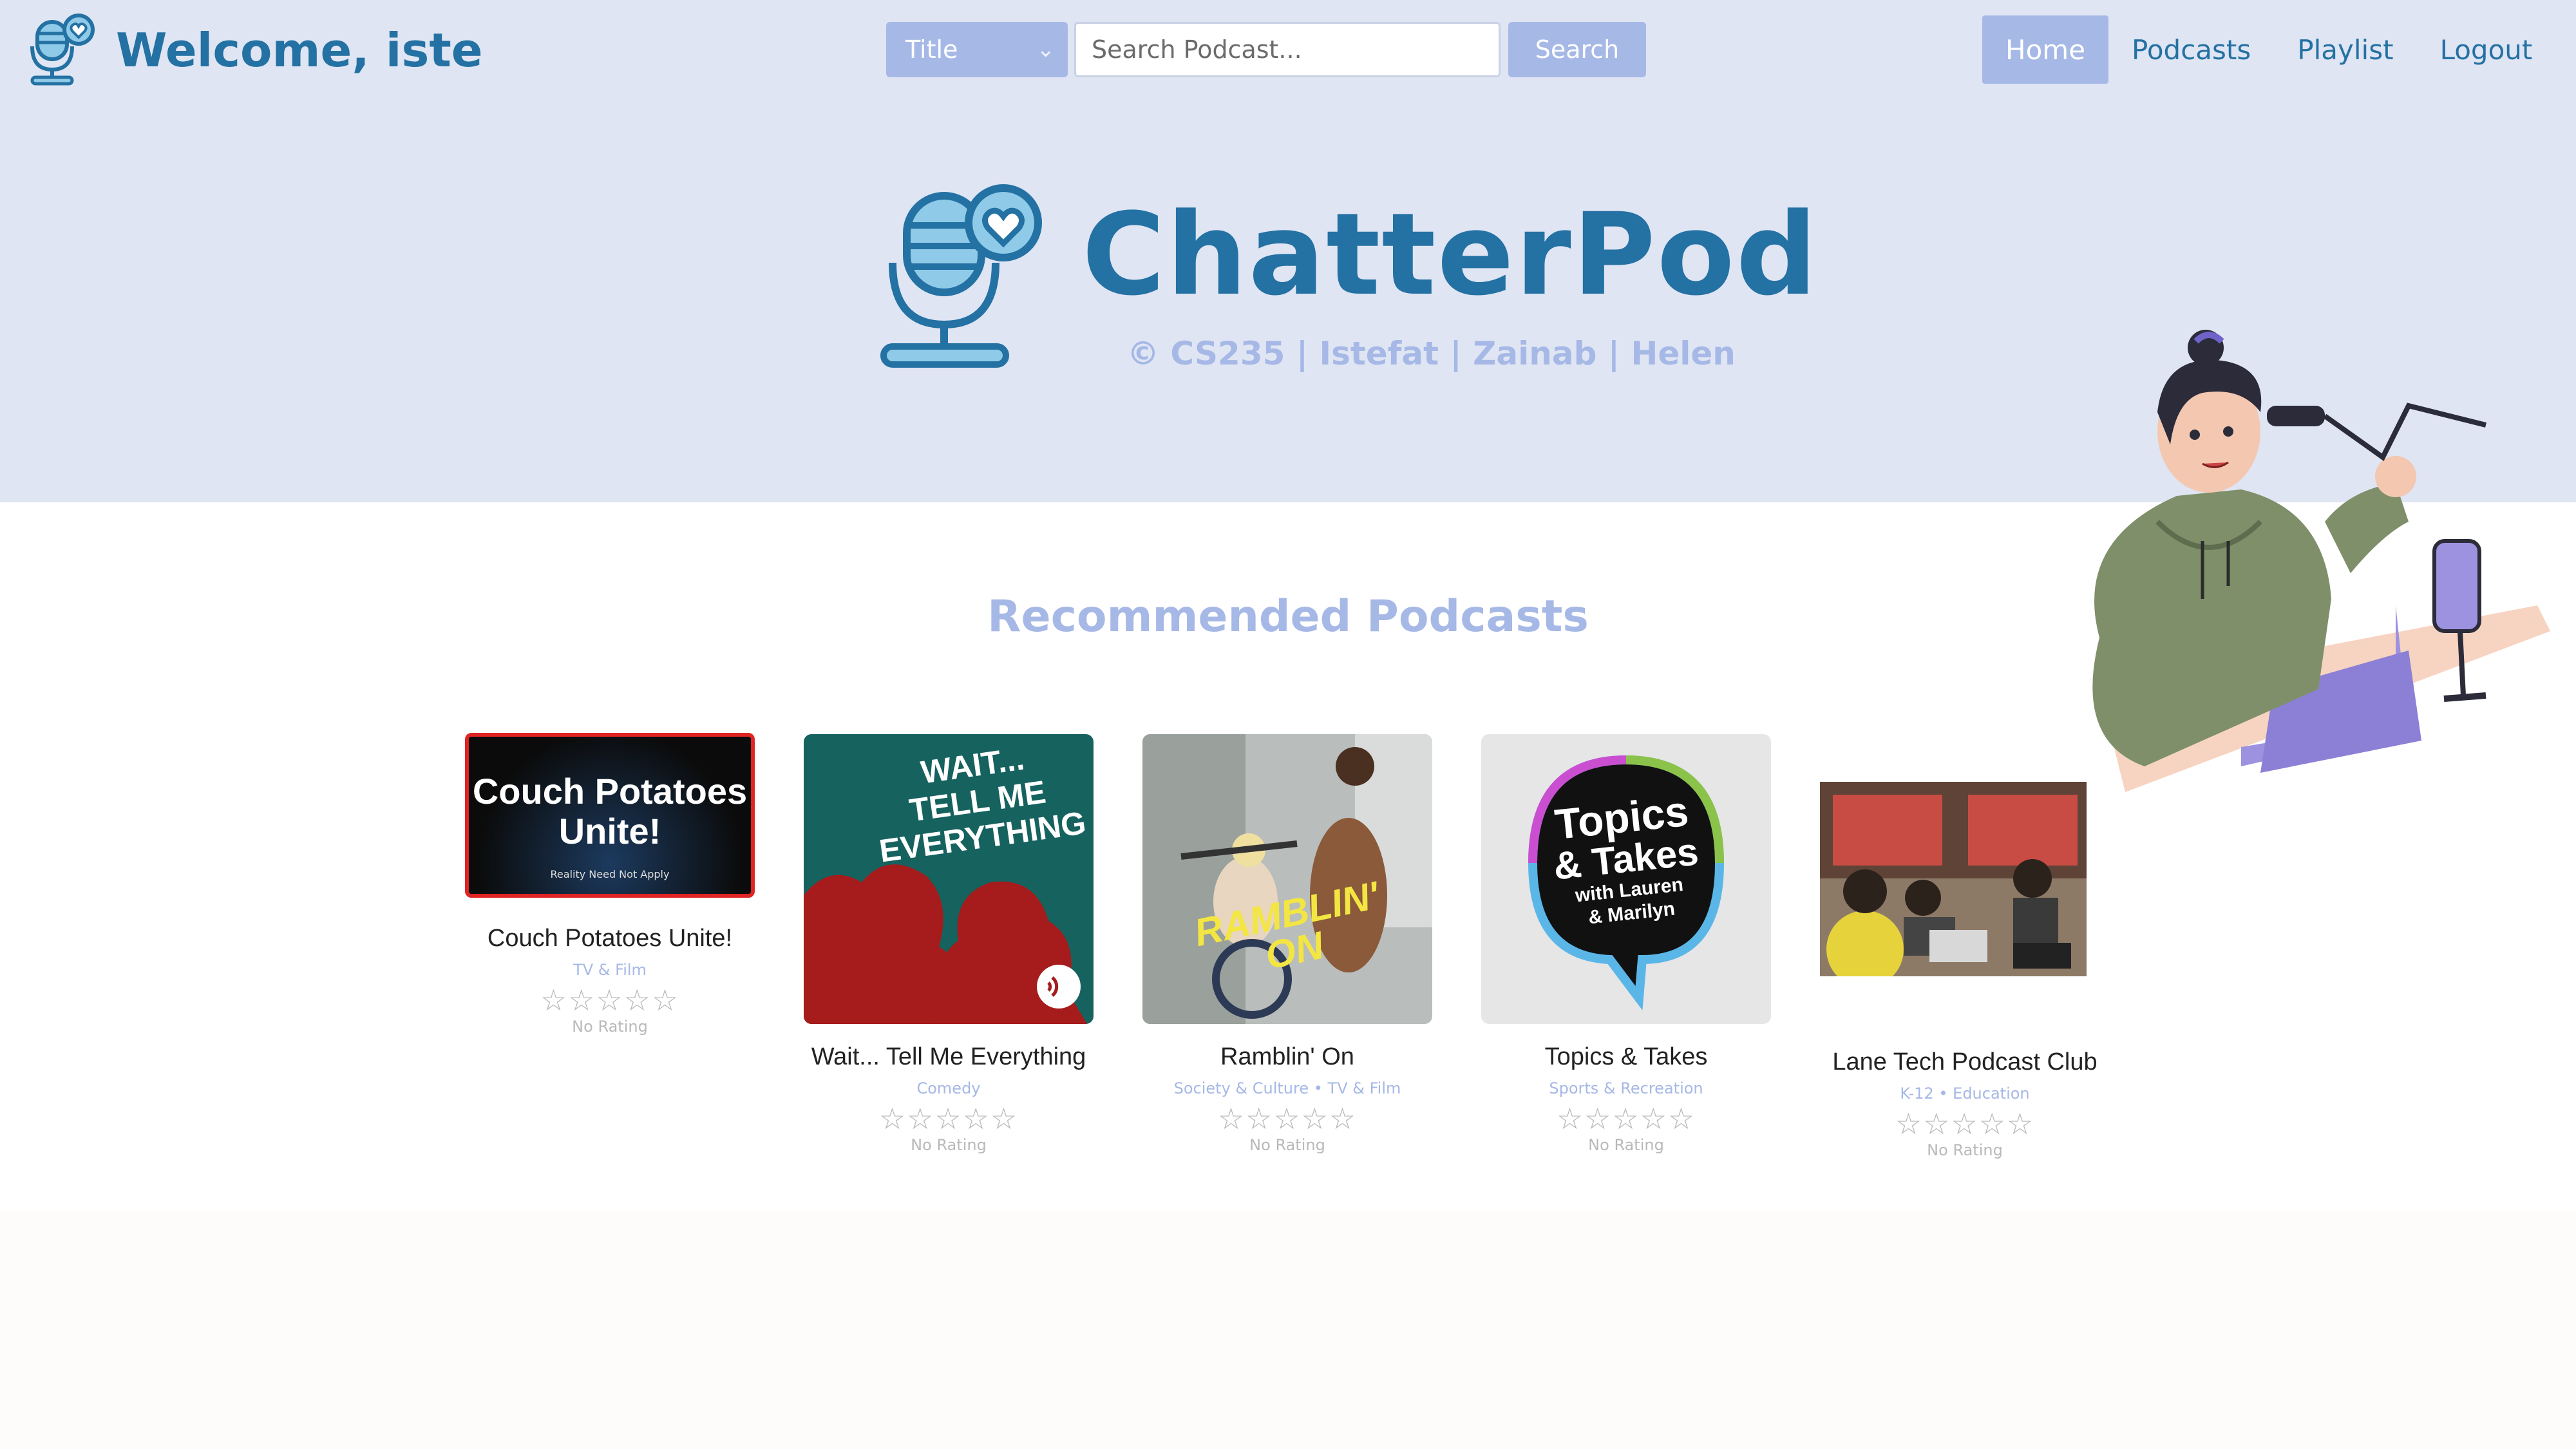 The width and height of the screenshot is (2576, 1449). I want to click on cover-photo, so click(1954, 879).